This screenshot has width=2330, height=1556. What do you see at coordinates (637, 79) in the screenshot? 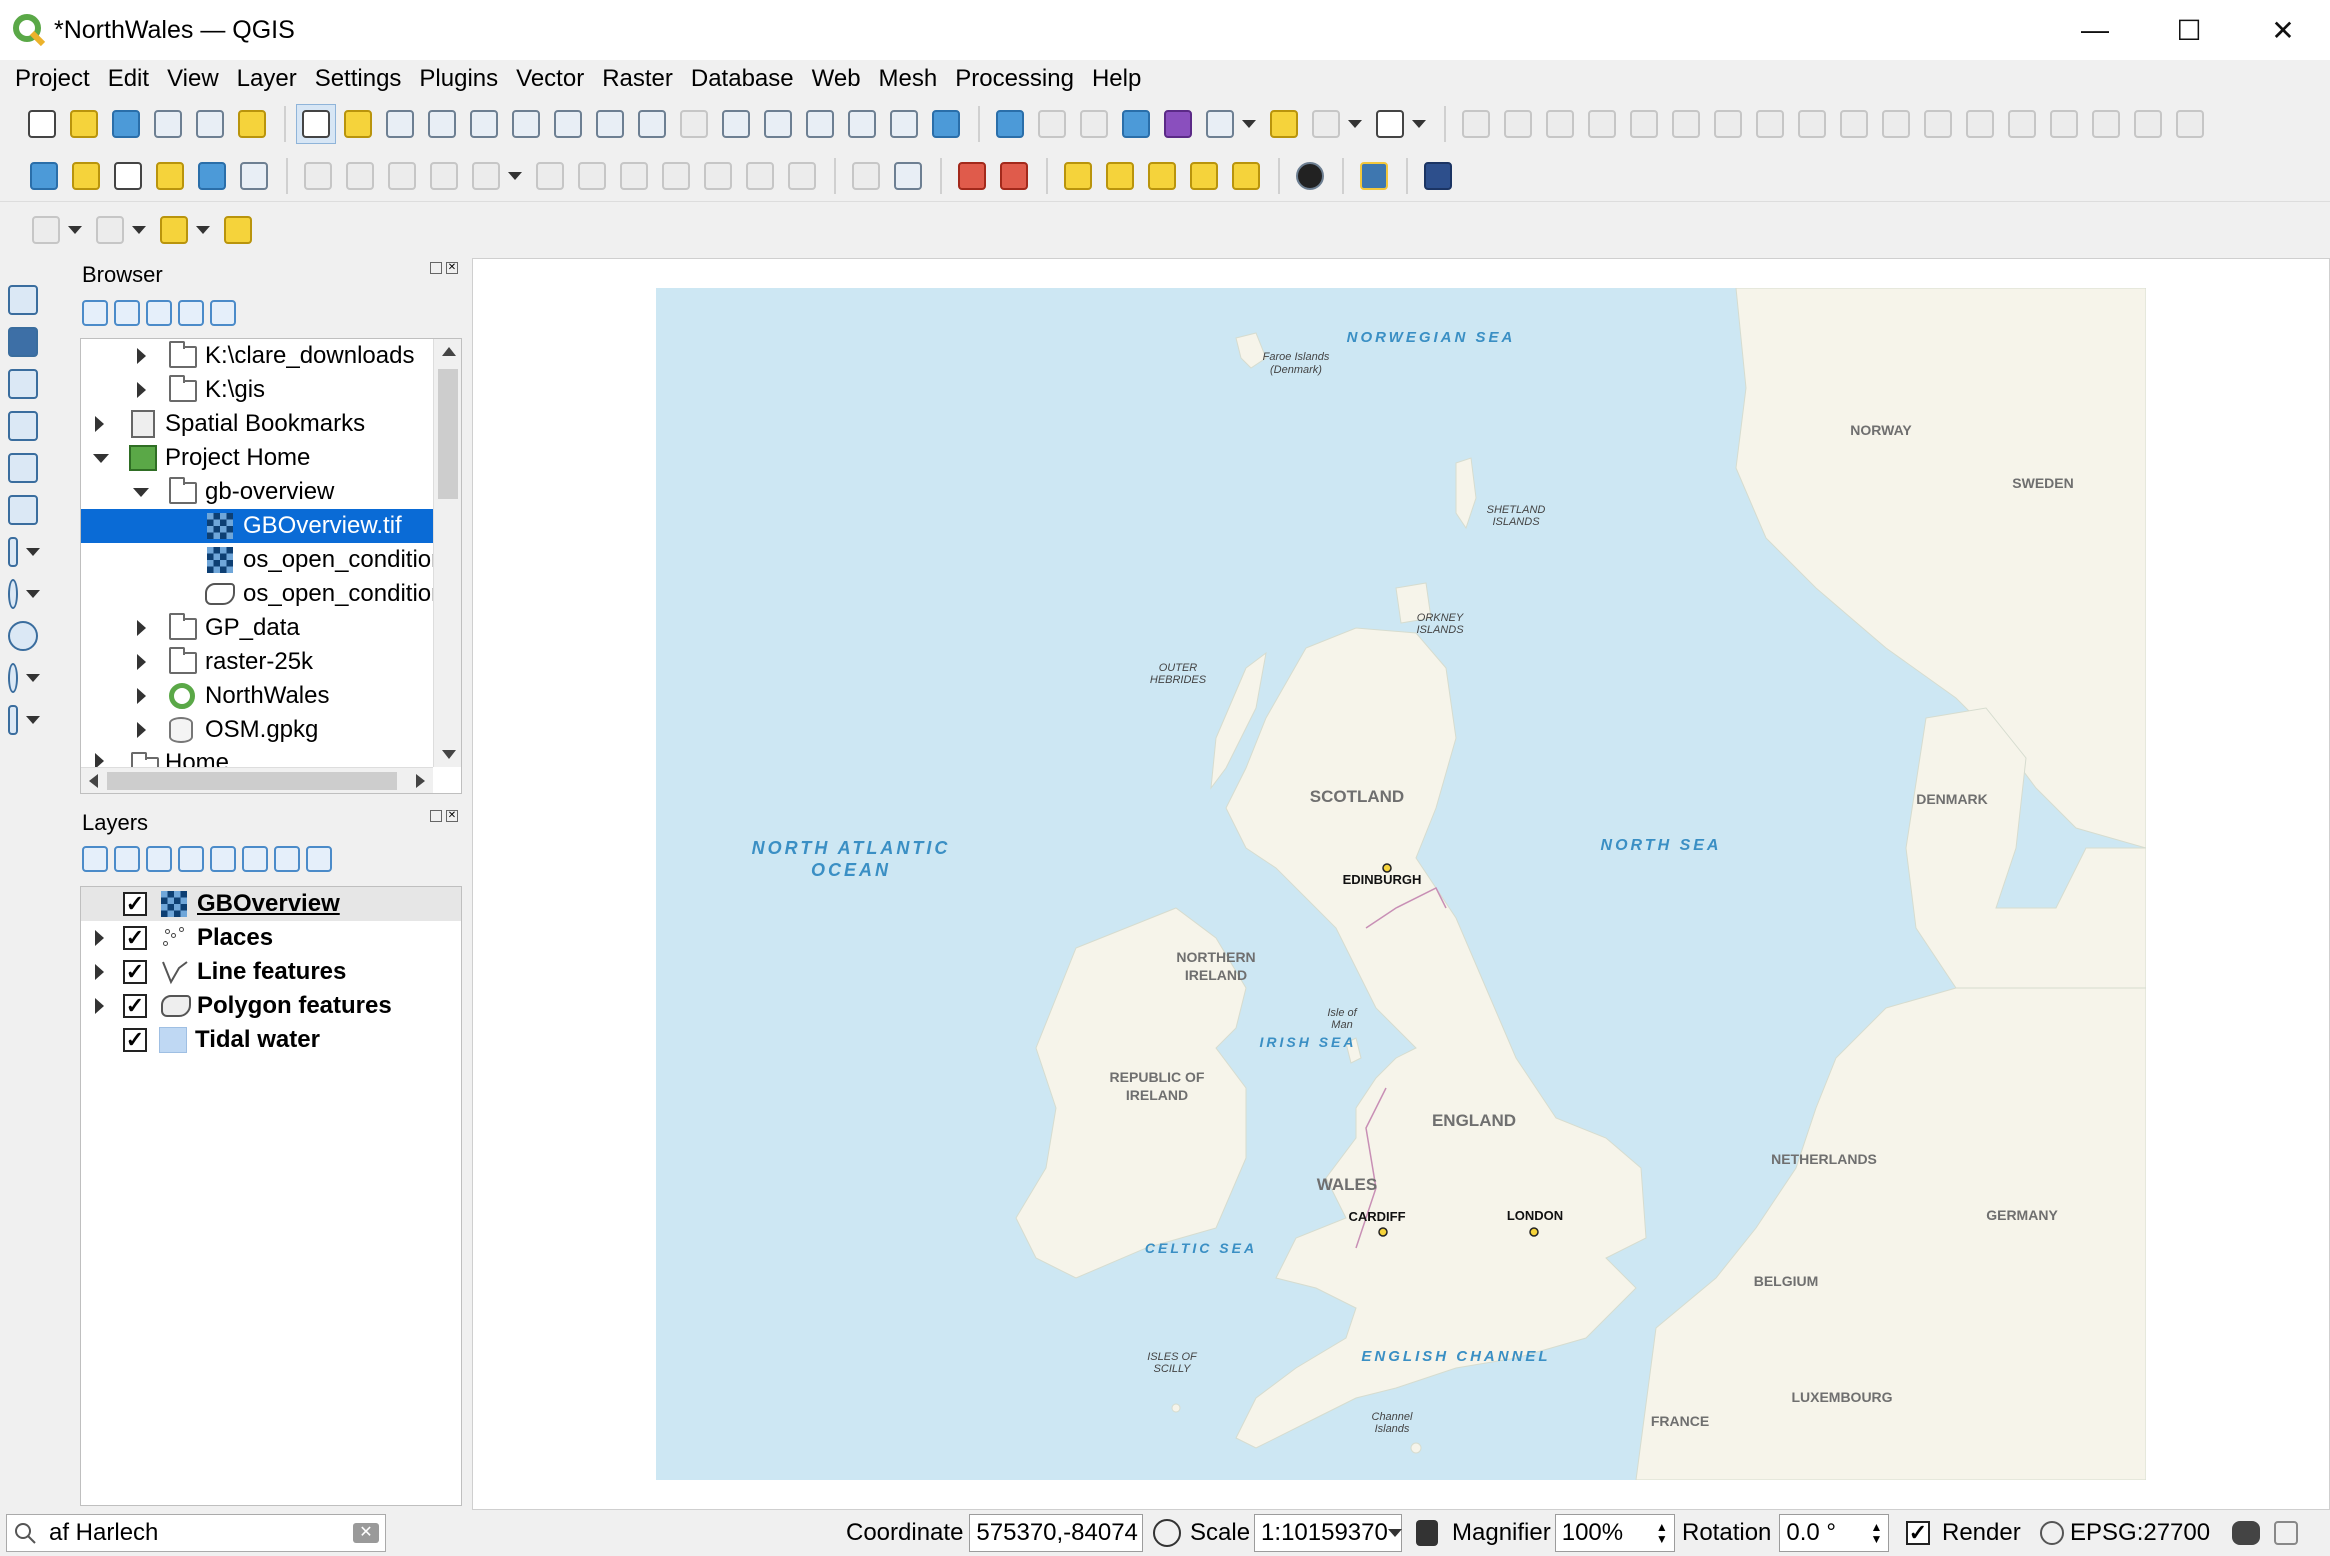
I see `menu-raster: Raster` at bounding box center [637, 79].